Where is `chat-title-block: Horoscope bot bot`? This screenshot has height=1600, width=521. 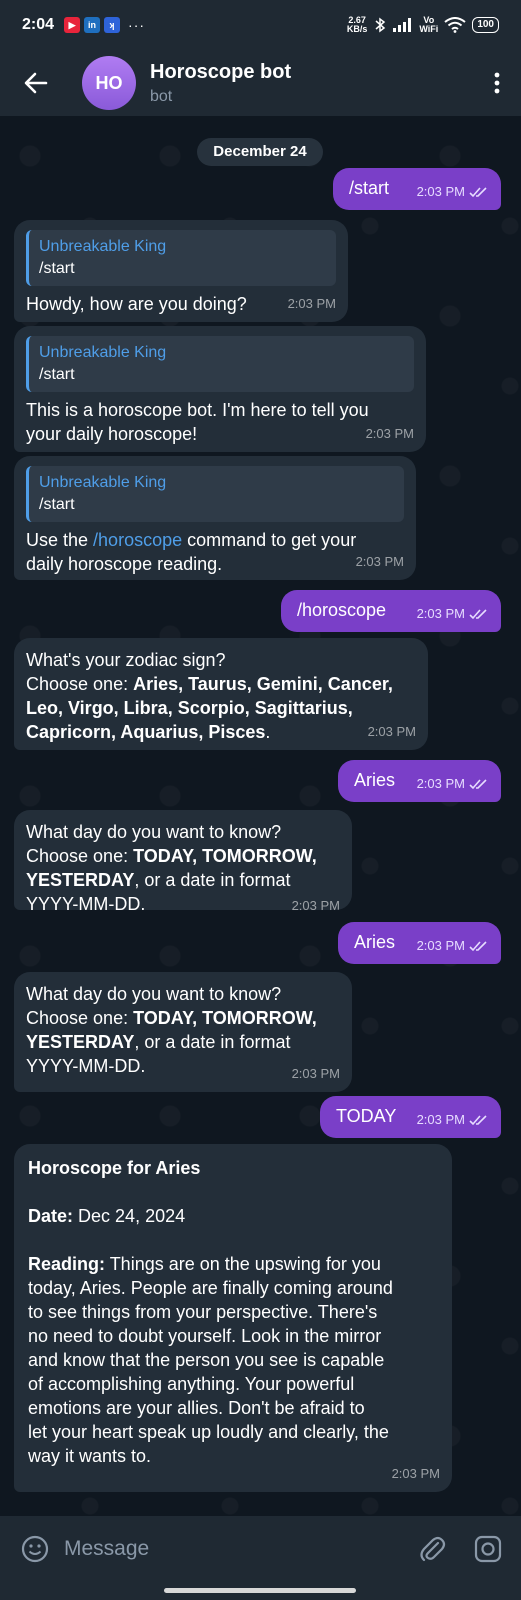 chat-title-block: Horoscope bot bot is located at coordinates (220, 83).